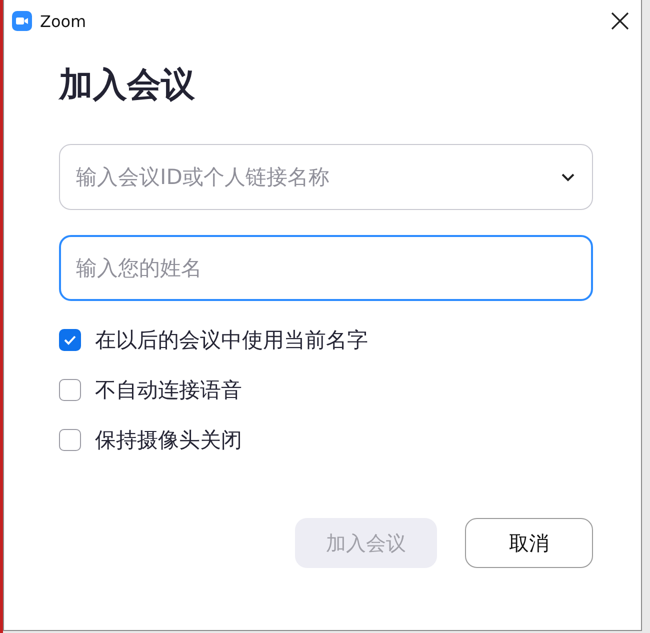 The width and height of the screenshot is (650, 633). I want to click on cancel-button: 取消, so click(529, 543).